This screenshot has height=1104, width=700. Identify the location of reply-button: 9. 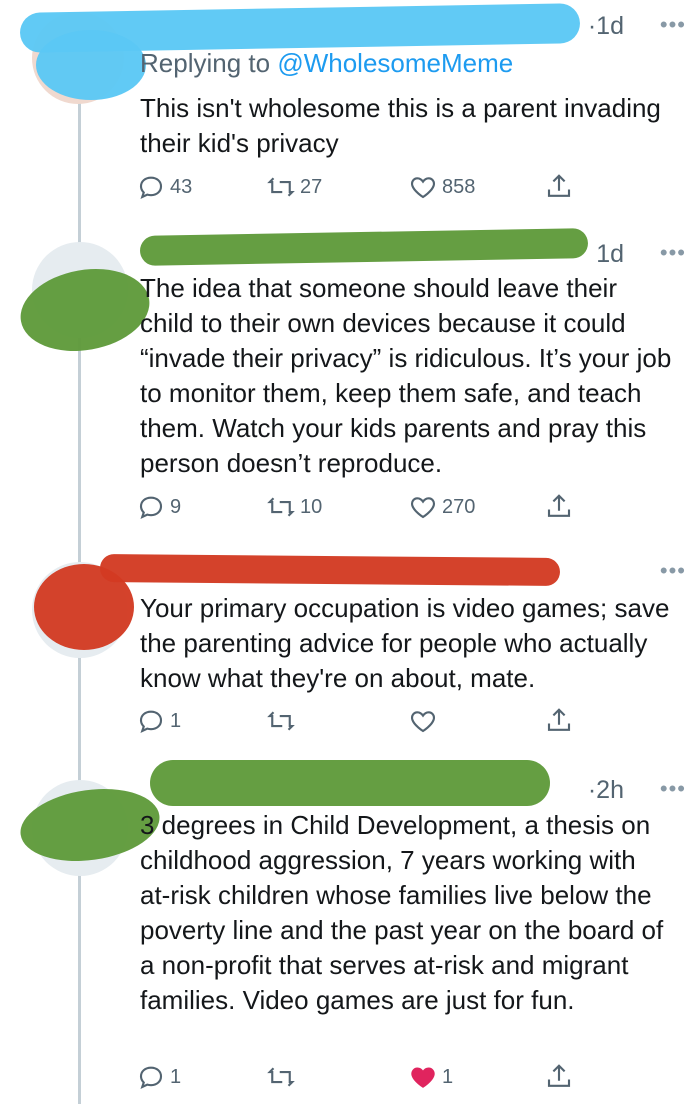
(158, 507).